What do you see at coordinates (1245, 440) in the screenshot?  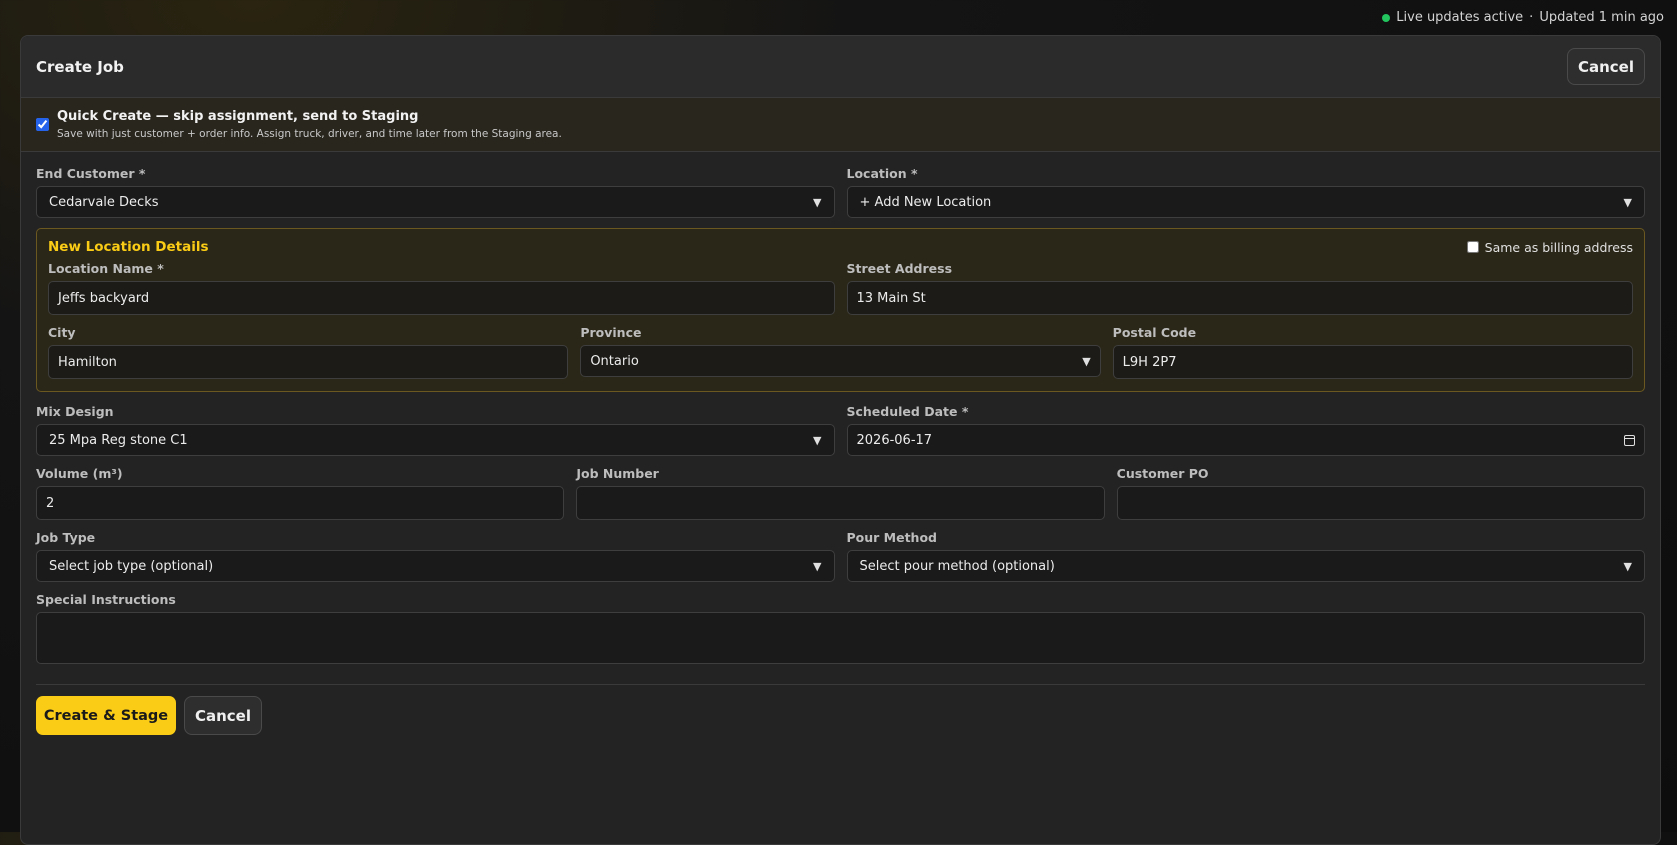 I see `scheduled-date-input: 2026-06-17` at bounding box center [1245, 440].